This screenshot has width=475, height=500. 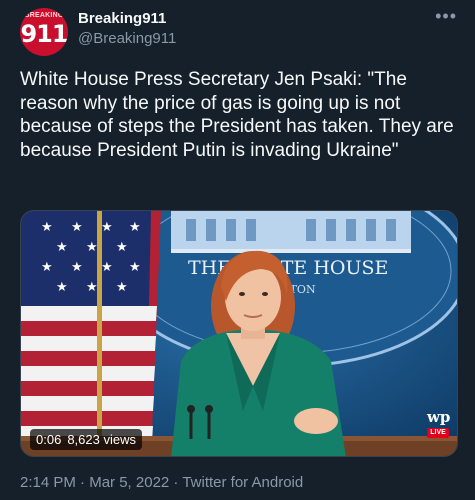 What do you see at coordinates (242, 482) in the screenshot?
I see `tweet-source: Twitter for Android` at bounding box center [242, 482].